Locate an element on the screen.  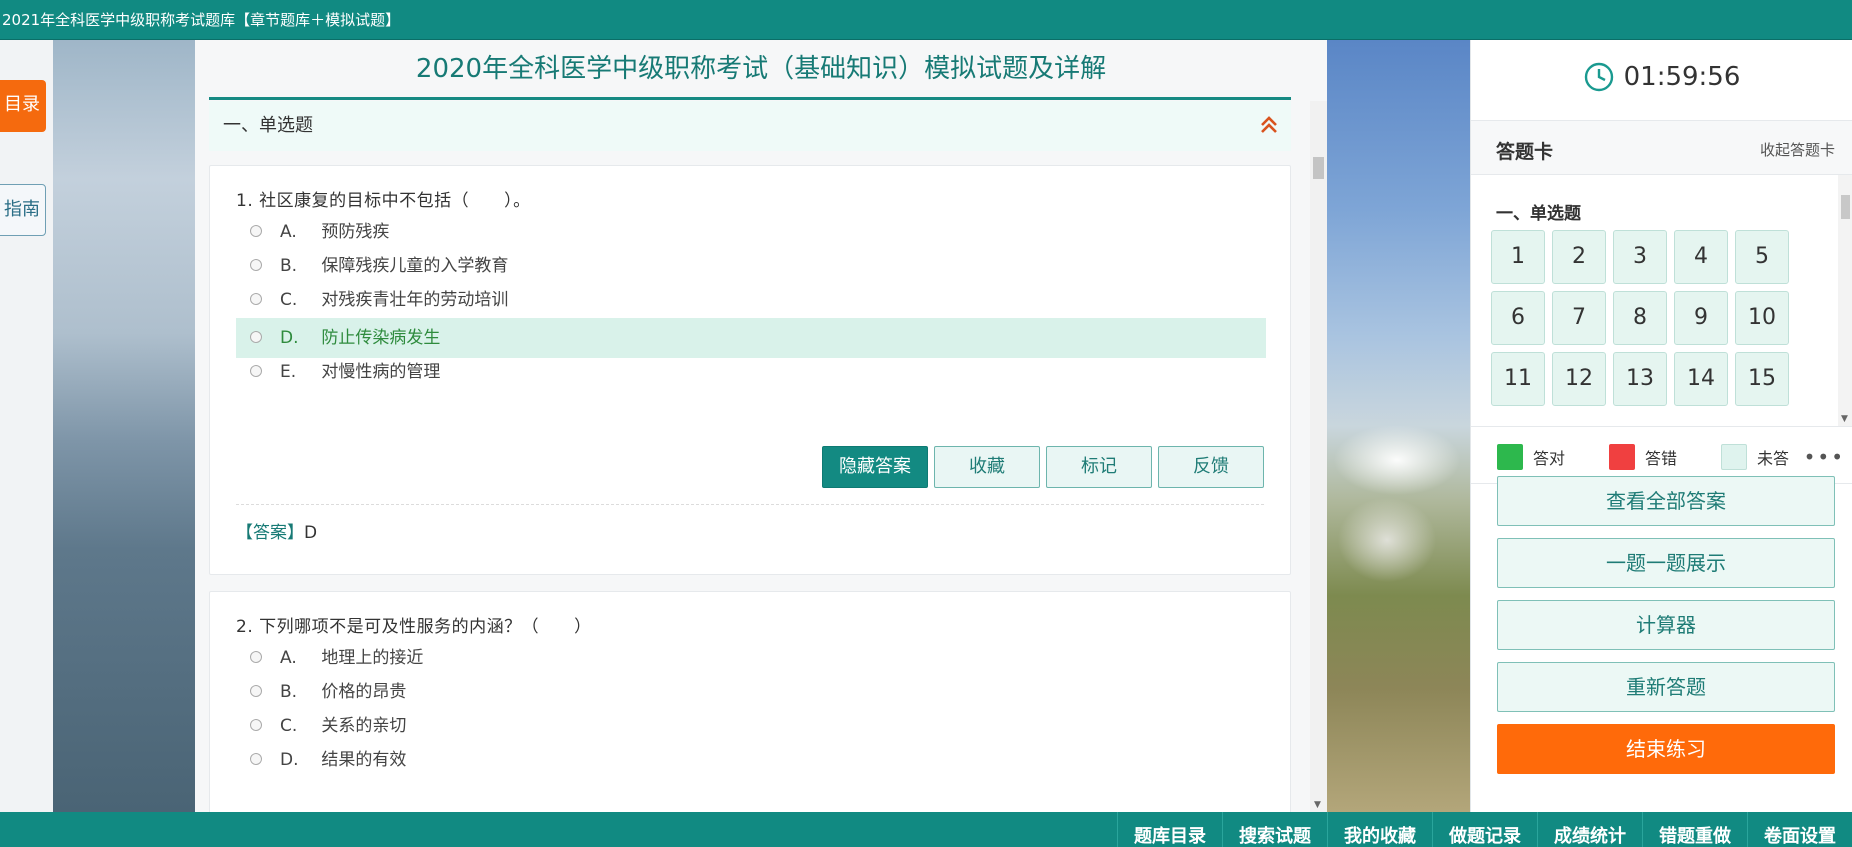
question-number-7: 7 is located at coordinates (1579, 318).